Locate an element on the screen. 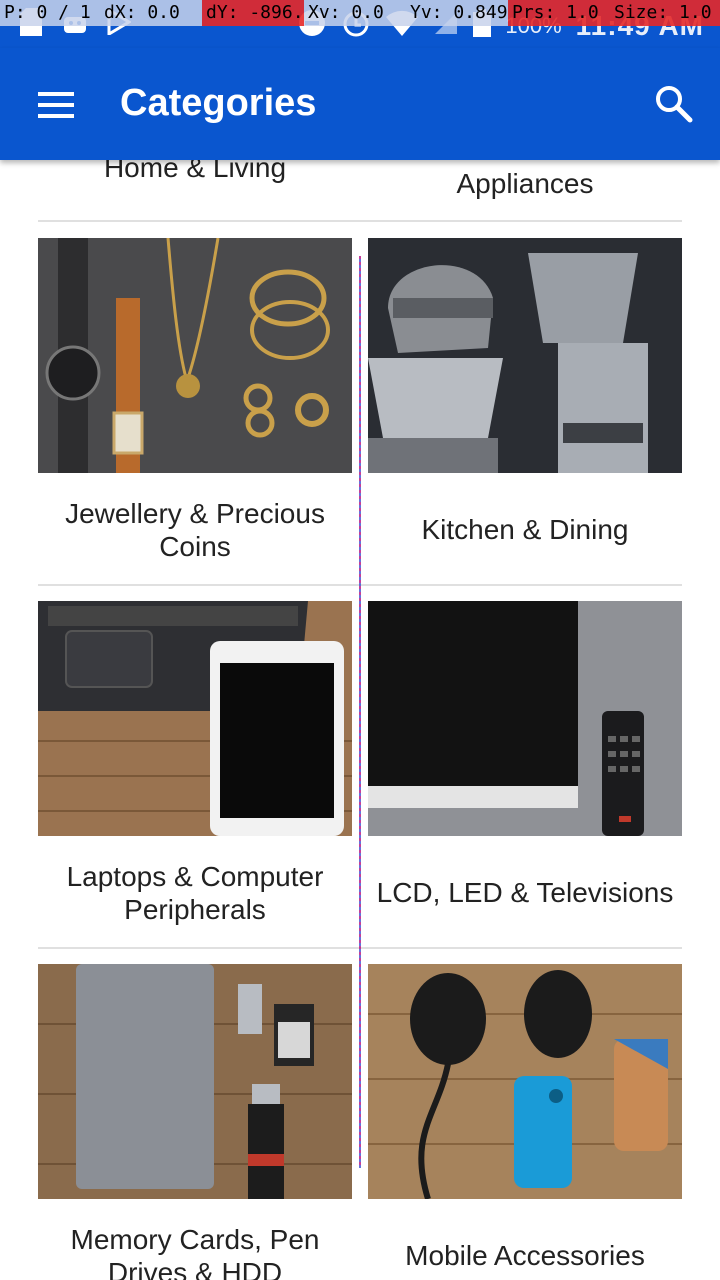  category-card-laptops: Laptops & Computer Peripherals is located at coordinates (195, 775).